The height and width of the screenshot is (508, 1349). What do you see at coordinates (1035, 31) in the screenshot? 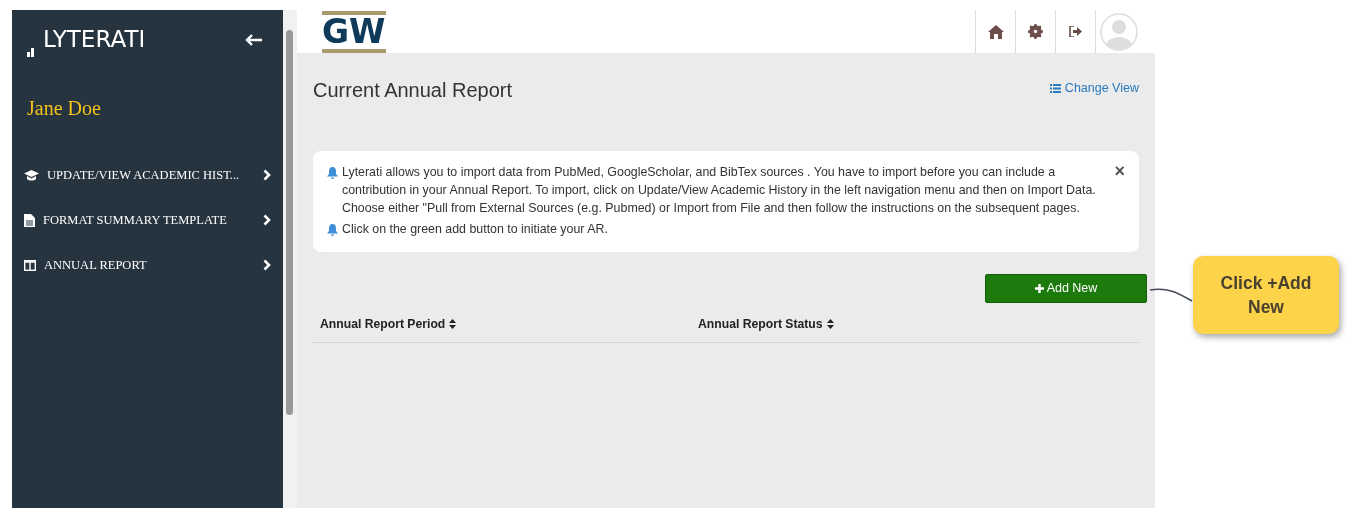
I see `gear-icon` at bounding box center [1035, 31].